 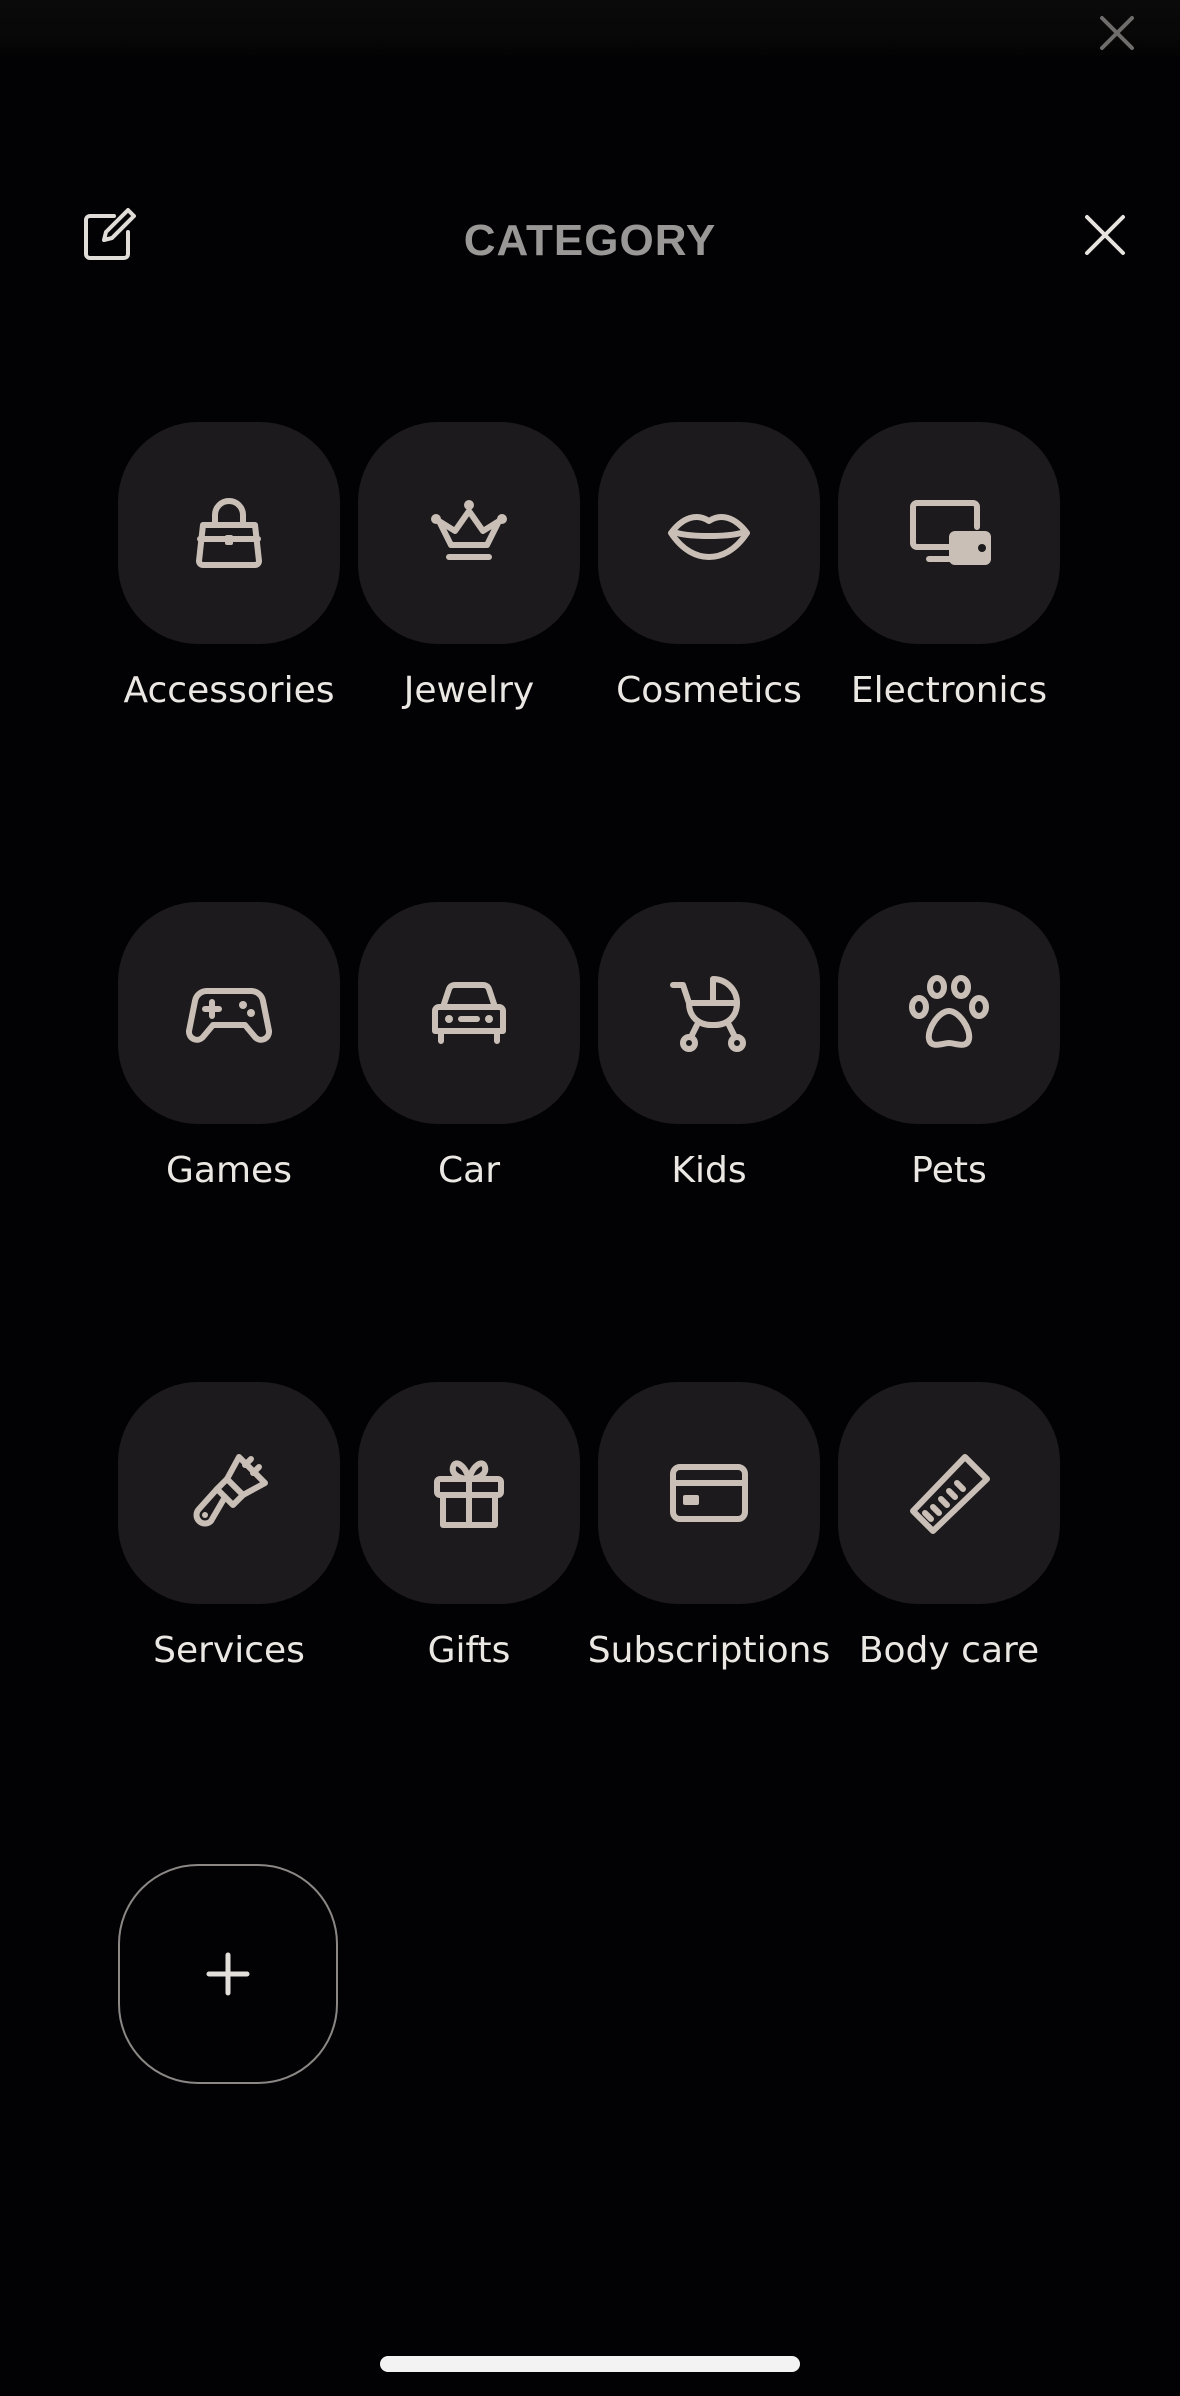 I want to click on category-car: Car, so click(x=469, y=1142).